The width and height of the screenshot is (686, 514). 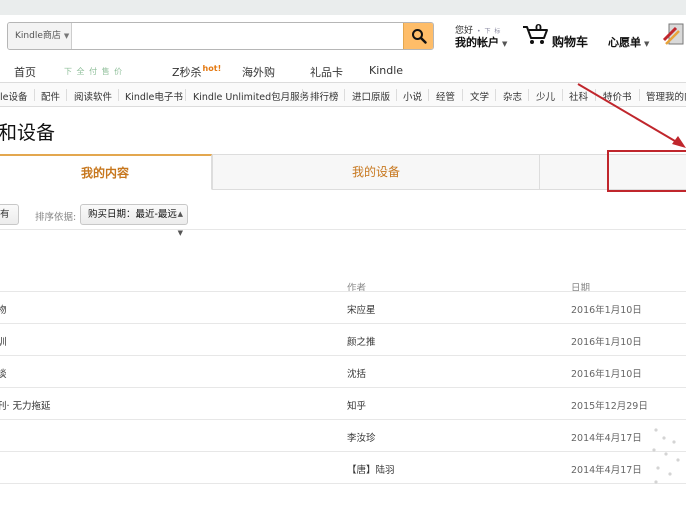 What do you see at coordinates (376, 172) in the screenshot?
I see `tab-my-devices: 我的设备` at bounding box center [376, 172].